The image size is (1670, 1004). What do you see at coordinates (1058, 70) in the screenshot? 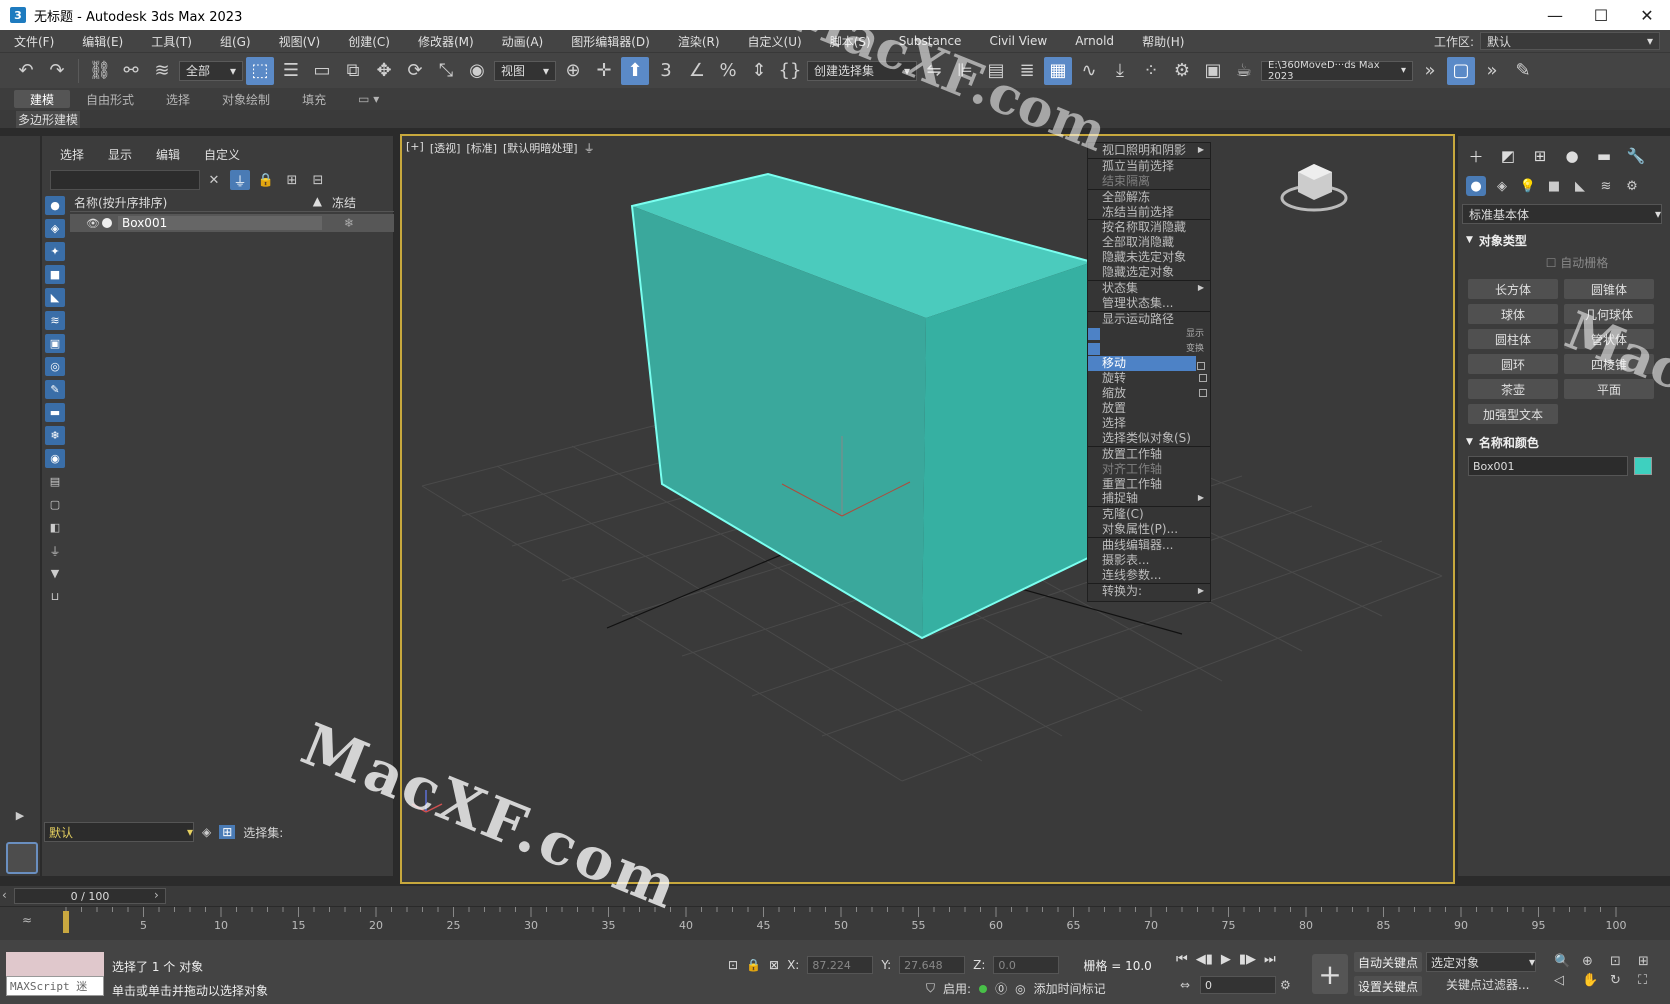
I see `toggle-ribbon-icon: ▦` at bounding box center [1058, 70].